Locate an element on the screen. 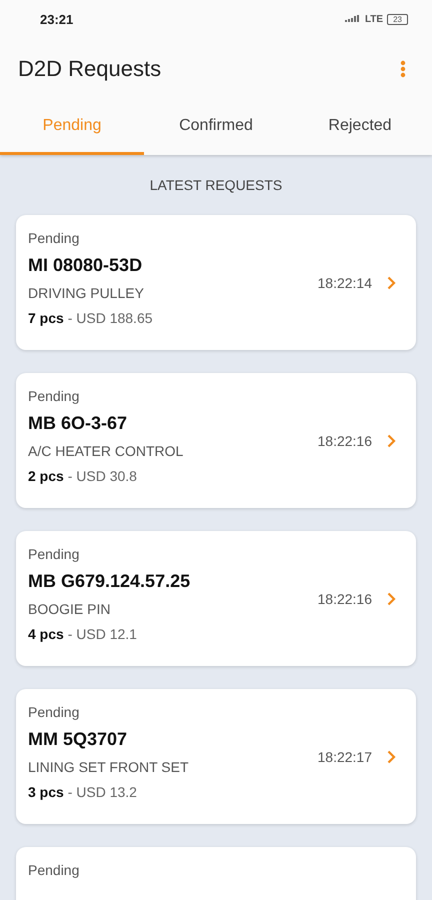  request-card: Pending MB G679.124.57.25 BOOGIE PIN 4 pcs - USD 12.1 18:22:16 is located at coordinates (216, 598).